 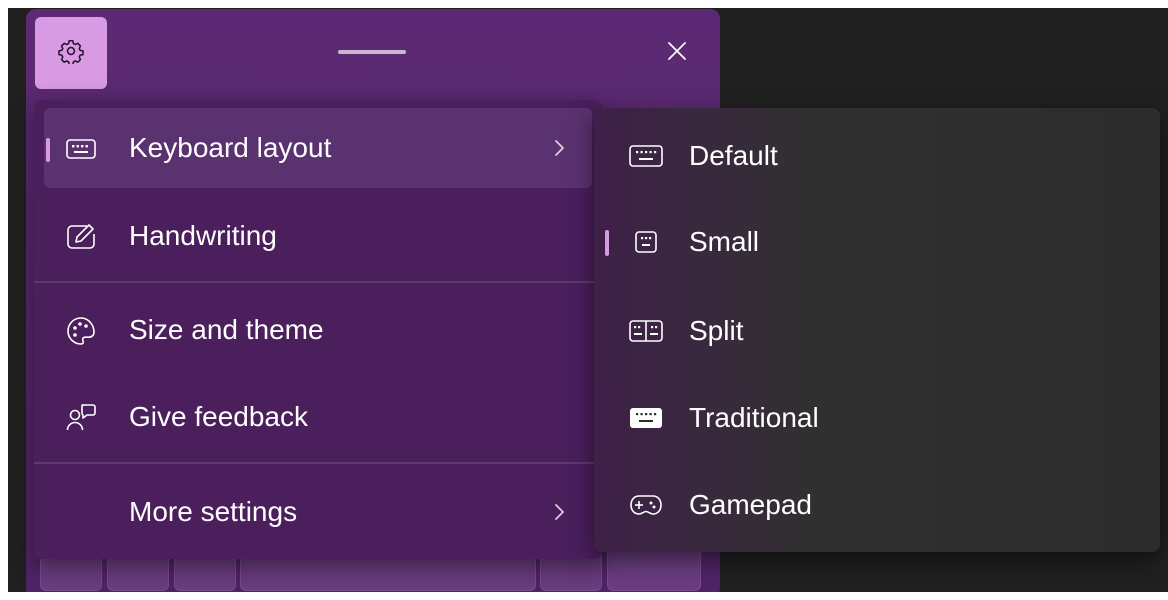 What do you see at coordinates (81, 149) in the screenshot?
I see `keyboard-icon` at bounding box center [81, 149].